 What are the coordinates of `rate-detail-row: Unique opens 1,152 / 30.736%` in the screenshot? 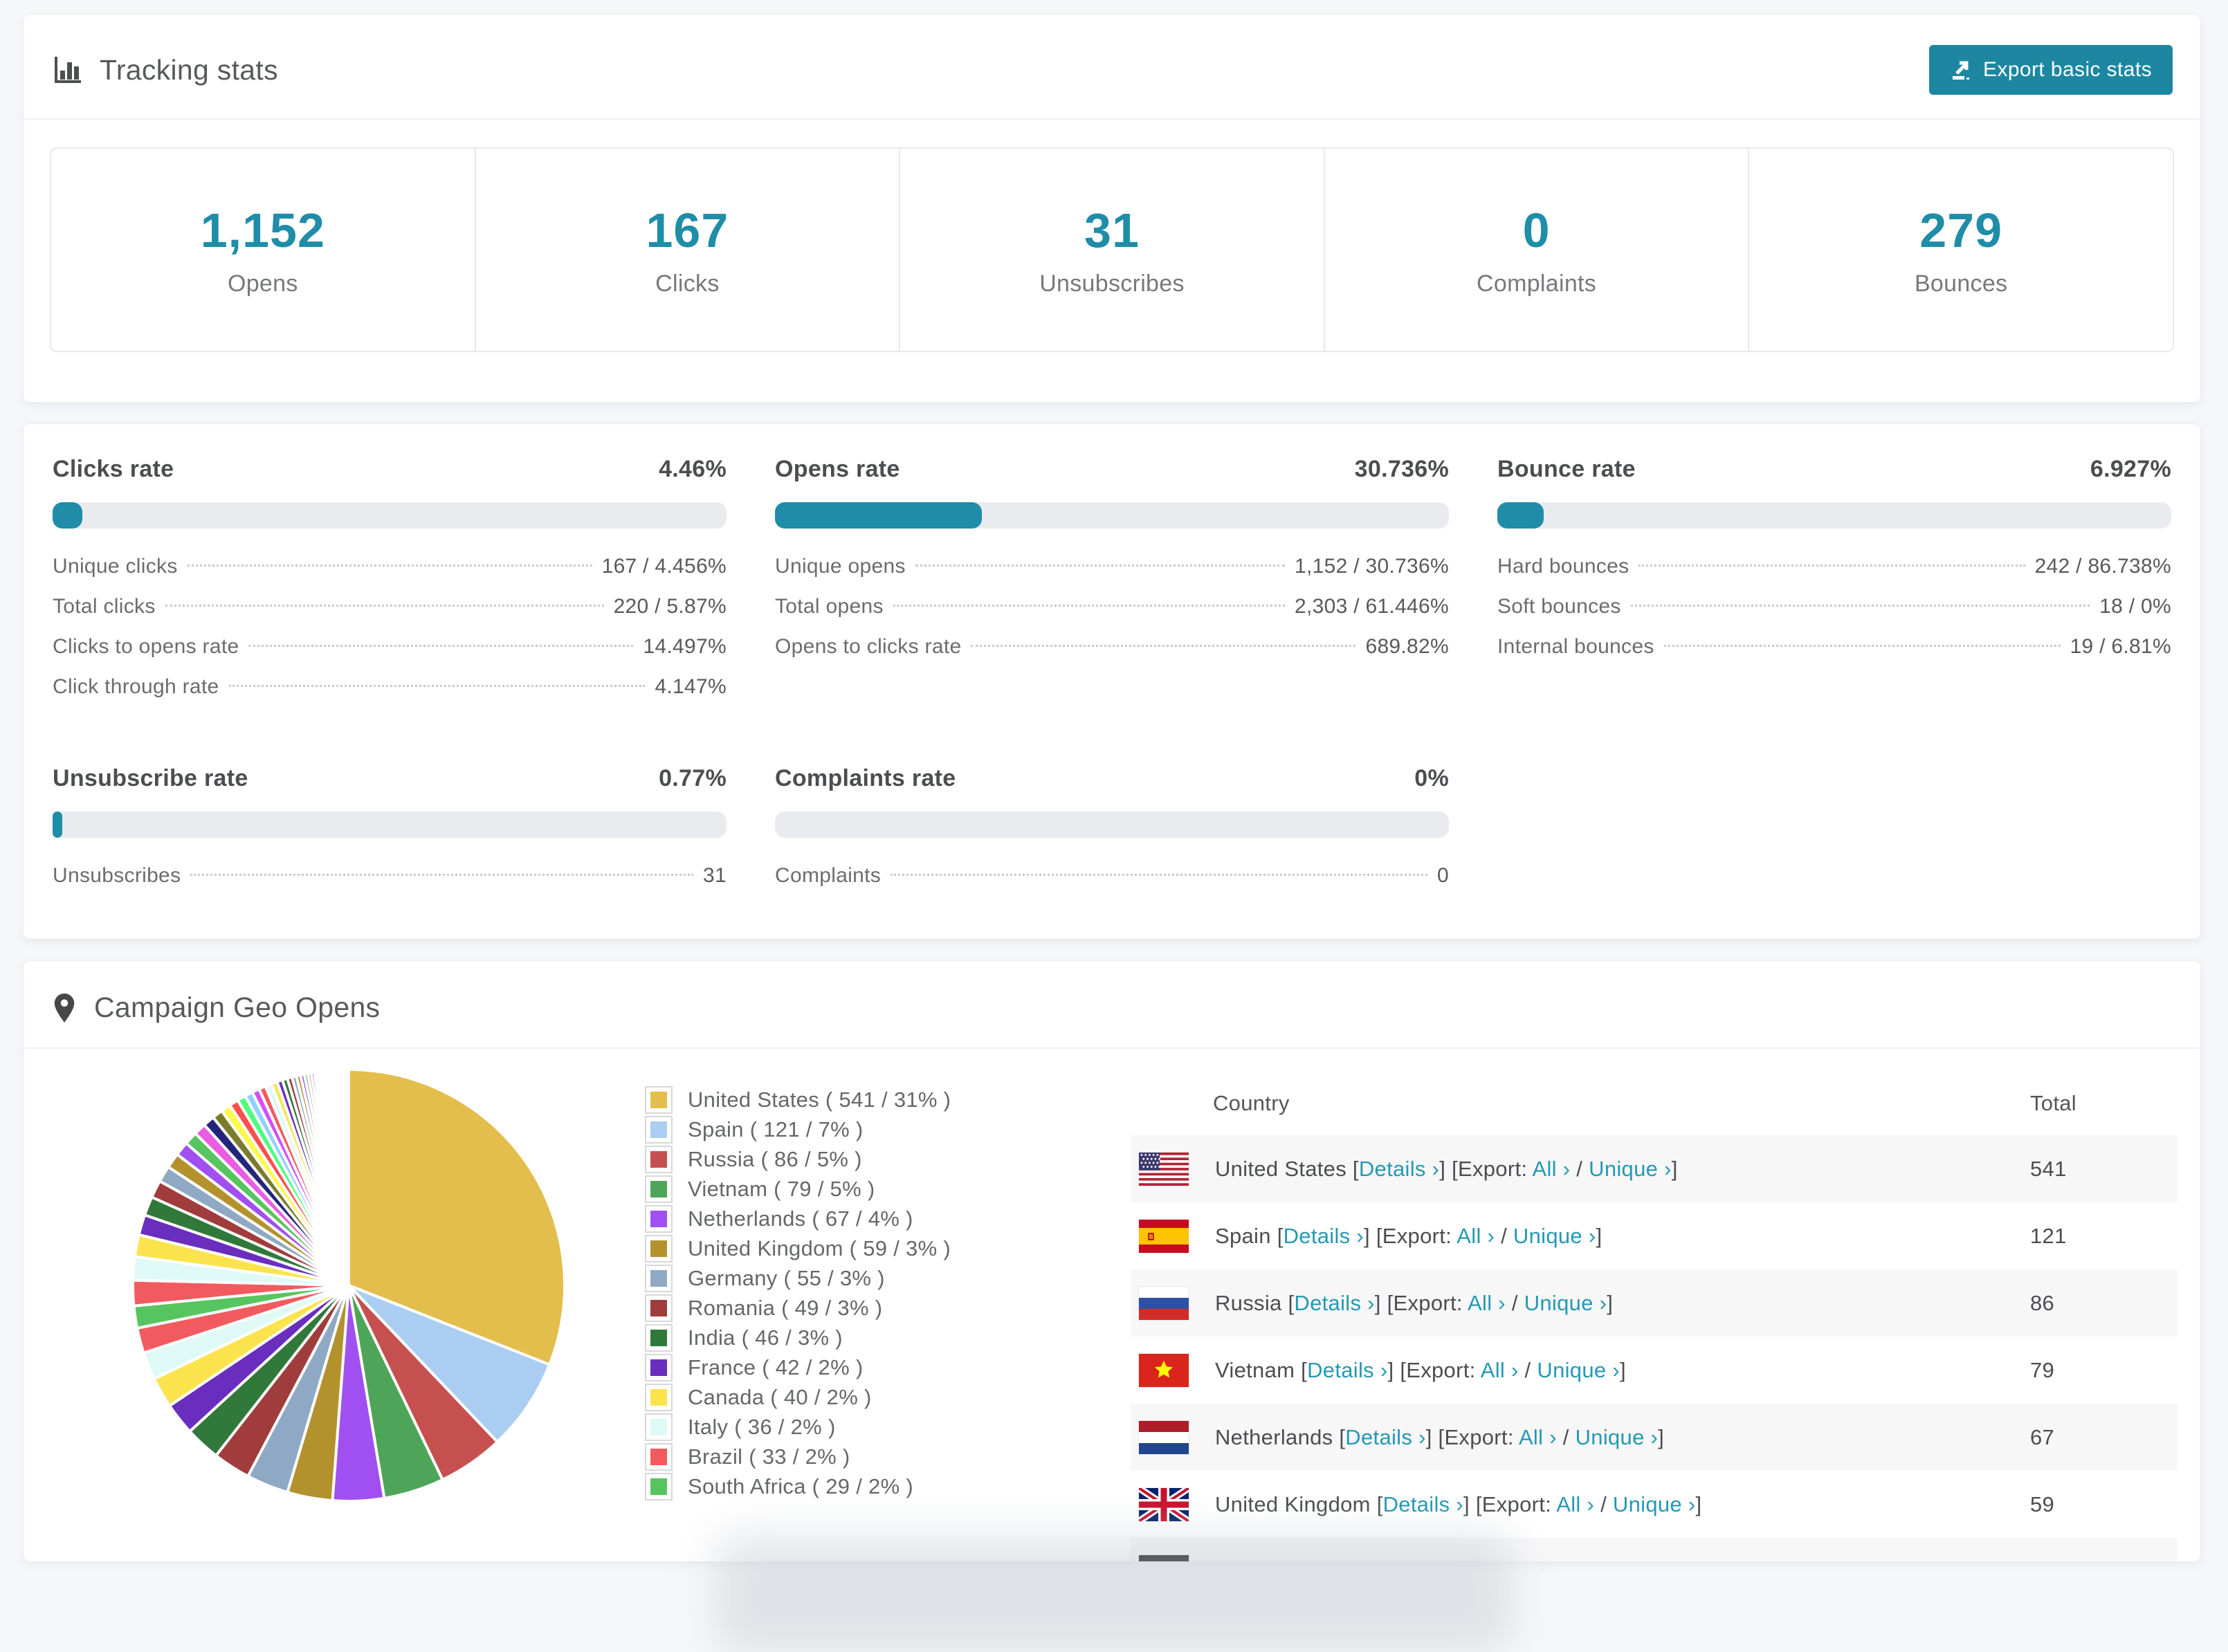 It's located at (1112, 575).